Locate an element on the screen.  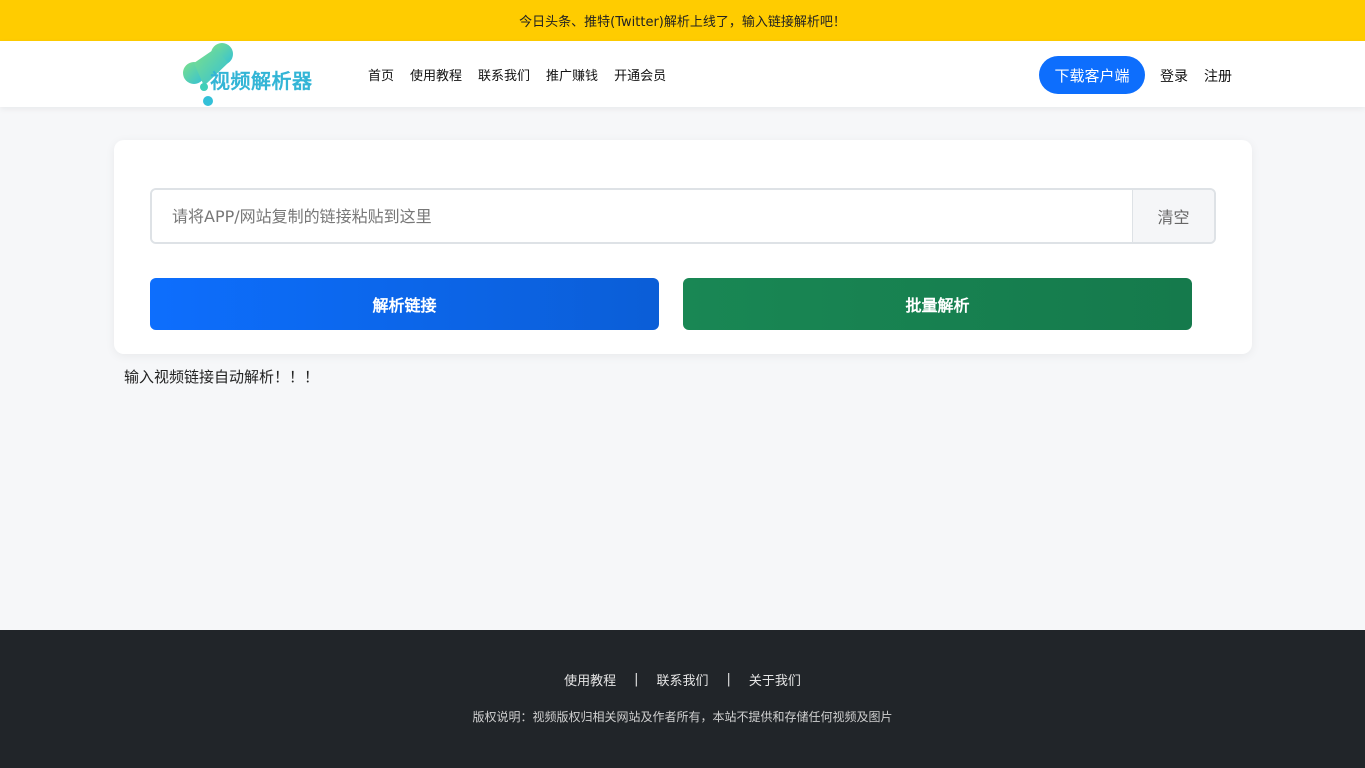
download-client-button: 下载客户端 is located at coordinates (1092, 75).